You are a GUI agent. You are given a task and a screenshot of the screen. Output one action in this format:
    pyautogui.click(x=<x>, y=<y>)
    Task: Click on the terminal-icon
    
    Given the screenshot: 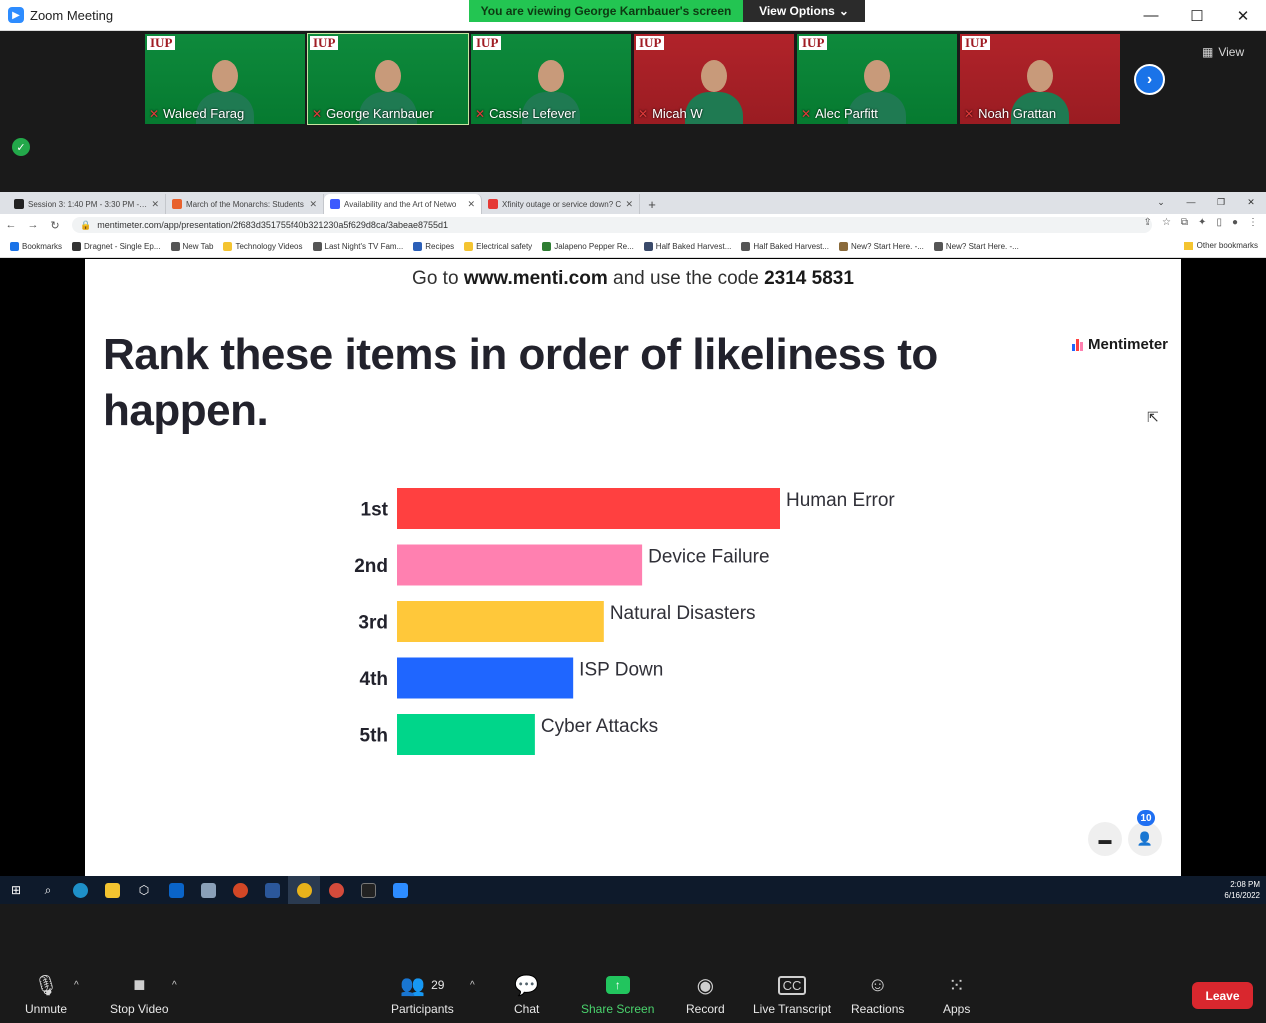 What is the action you would take?
    pyautogui.click(x=368, y=890)
    